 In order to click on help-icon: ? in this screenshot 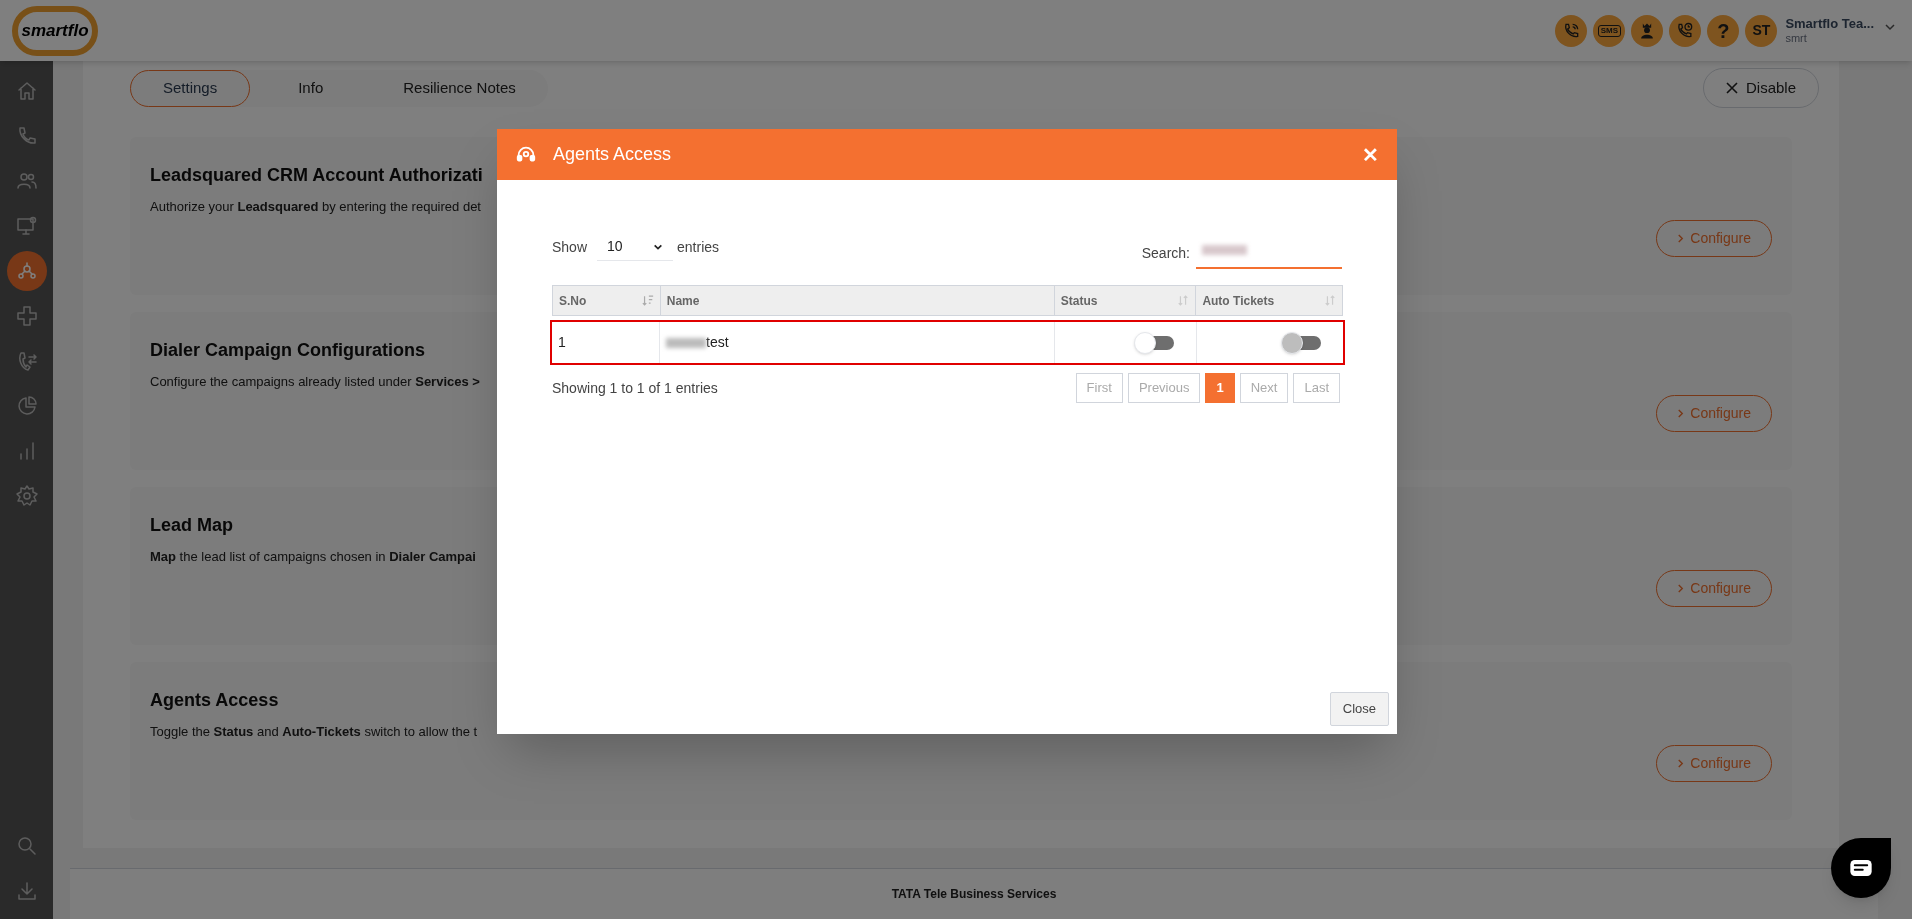, I will do `click(1723, 30)`.